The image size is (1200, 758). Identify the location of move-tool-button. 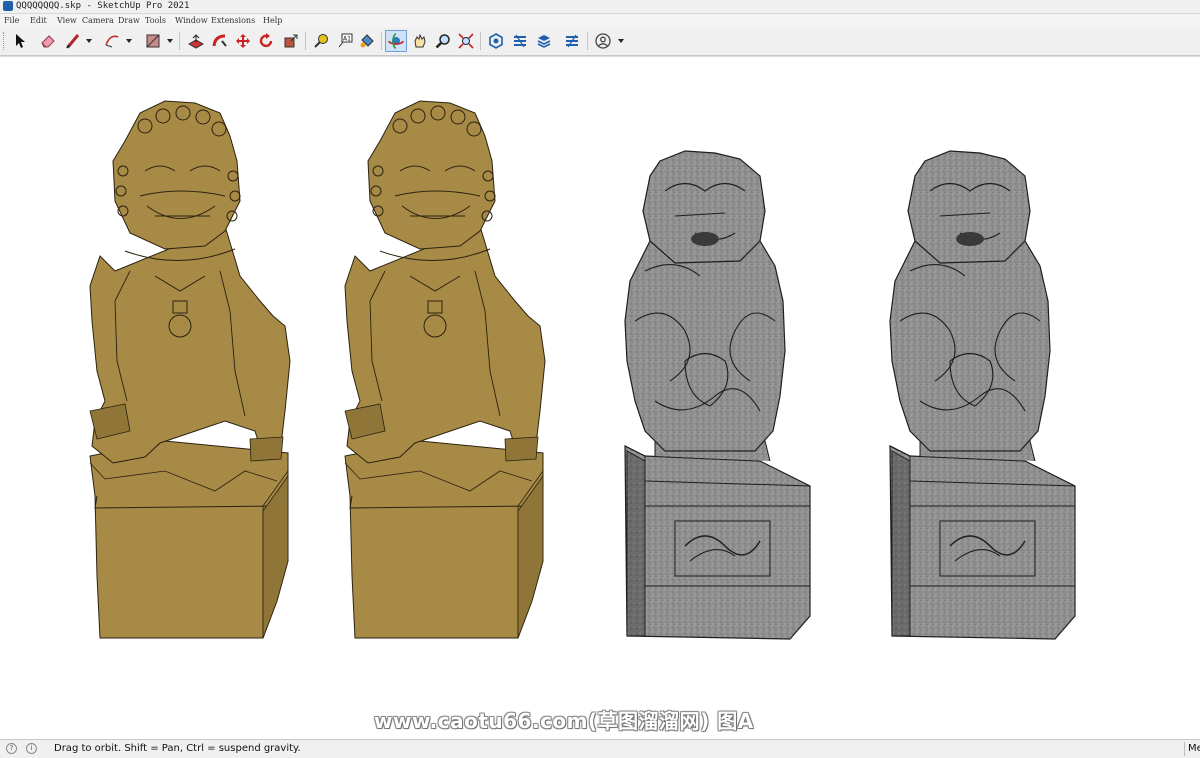
(243, 41).